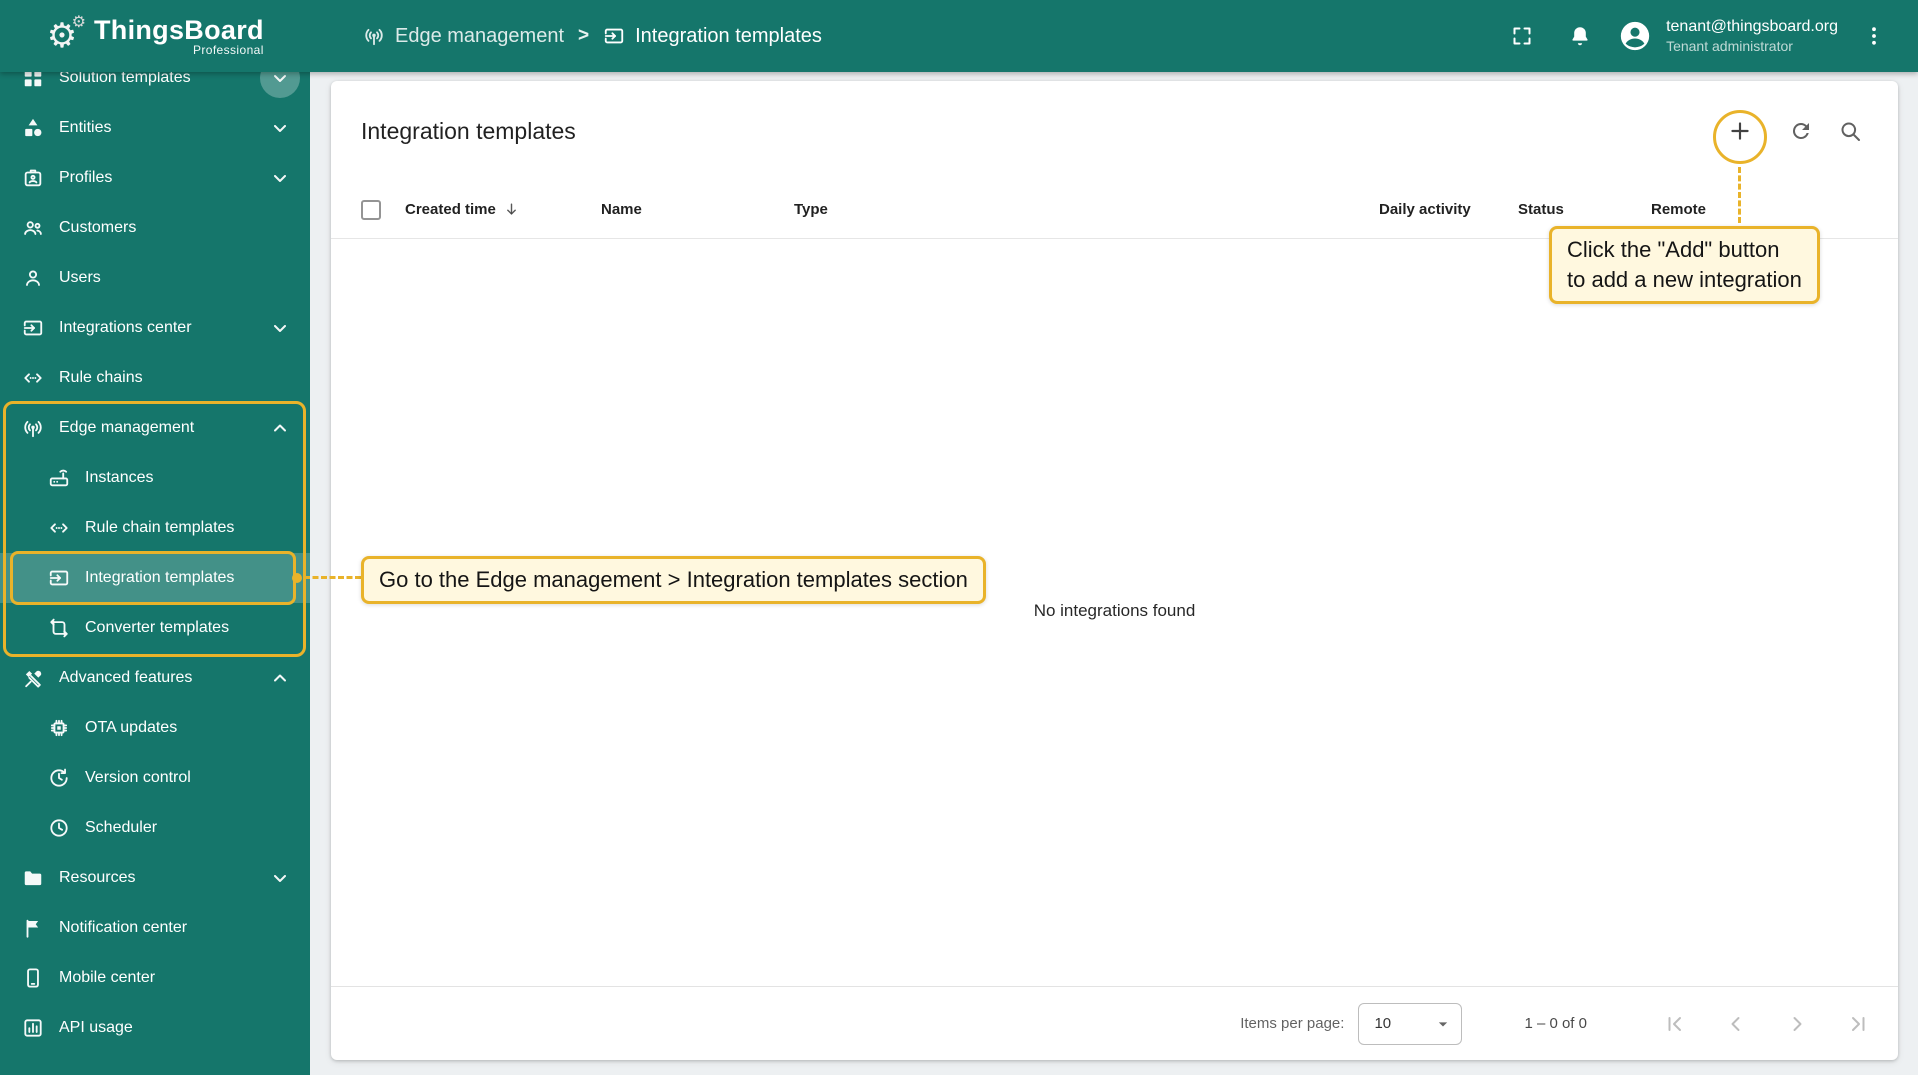 This screenshot has width=1918, height=1075. I want to click on sidebar-item-instances: Instances, so click(155, 478).